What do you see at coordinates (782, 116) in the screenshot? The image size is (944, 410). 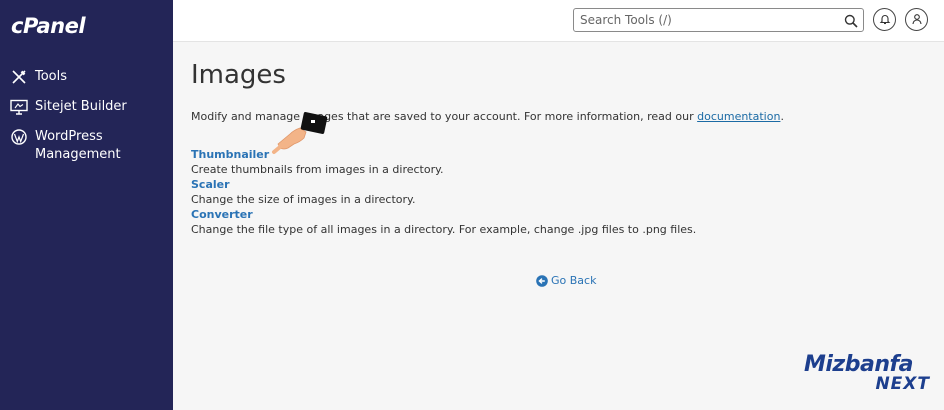 I see `intro-text-after: .` at bounding box center [782, 116].